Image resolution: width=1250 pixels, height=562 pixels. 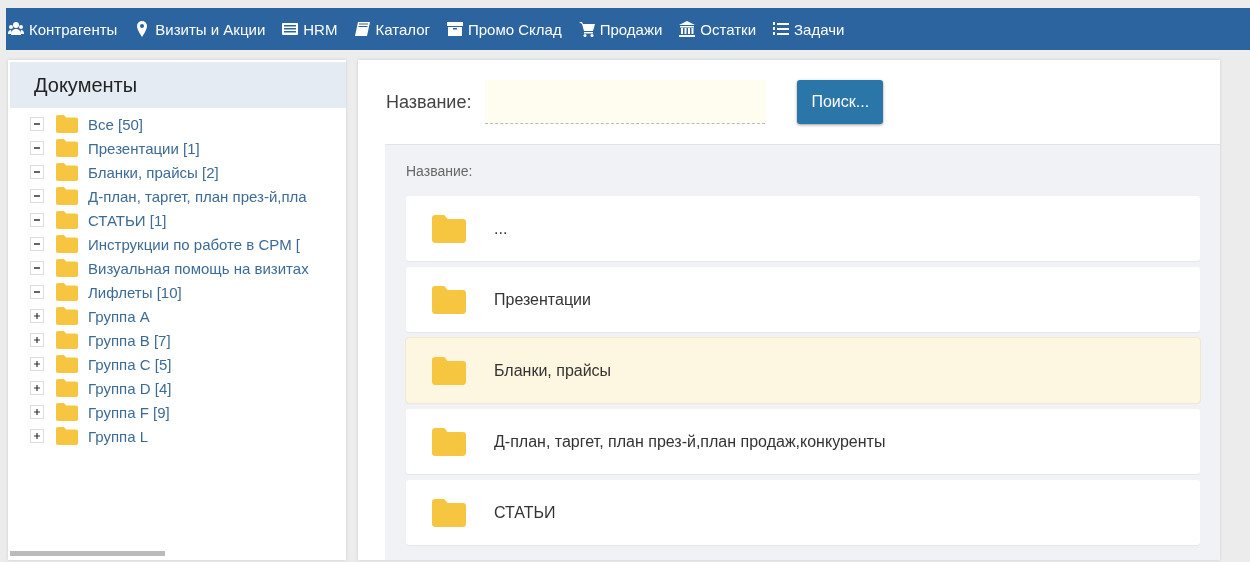 What do you see at coordinates (130, 388) in the screenshot?
I see `tree-item: Группа D [4]` at bounding box center [130, 388].